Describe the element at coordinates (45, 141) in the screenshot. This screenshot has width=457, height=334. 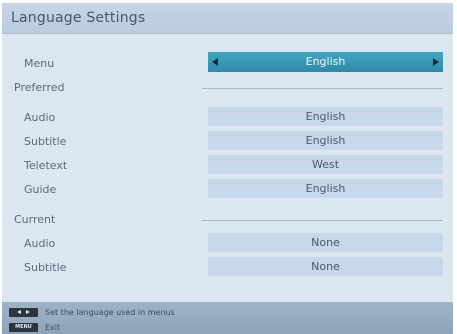
I see `preferred-subtitle-label: Subtitle` at that location.